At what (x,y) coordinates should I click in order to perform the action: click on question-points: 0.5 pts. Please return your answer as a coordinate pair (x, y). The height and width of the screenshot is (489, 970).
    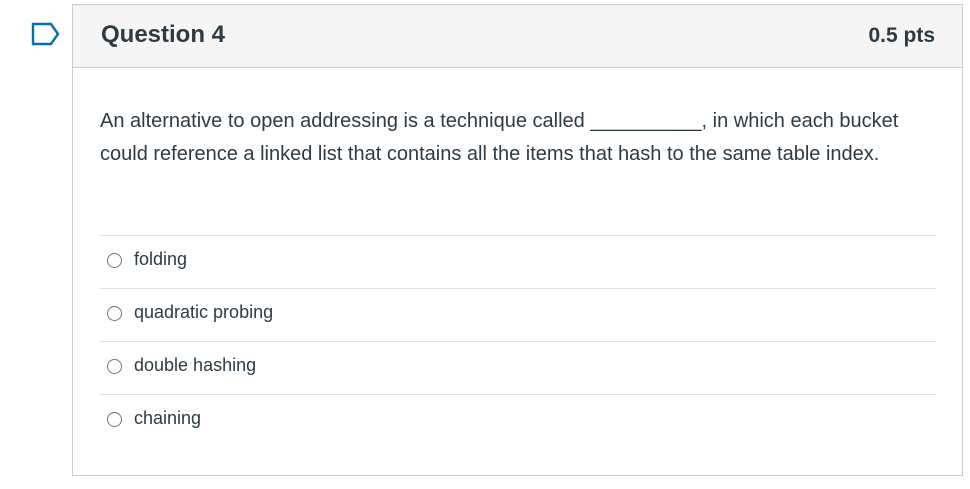
    Looking at the image, I should click on (901, 35).